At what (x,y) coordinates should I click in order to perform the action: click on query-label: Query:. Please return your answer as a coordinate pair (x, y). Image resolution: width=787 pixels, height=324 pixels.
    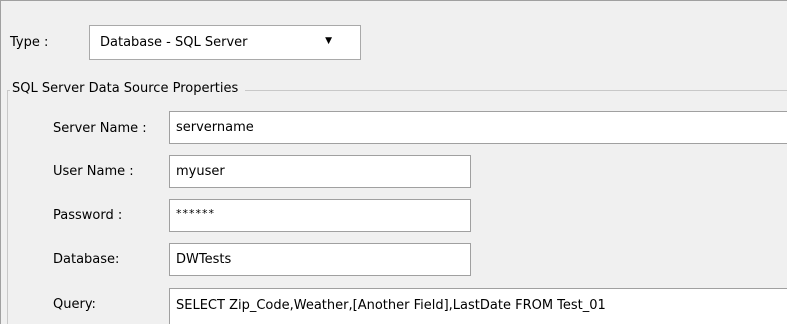
    Looking at the image, I should click on (74, 304).